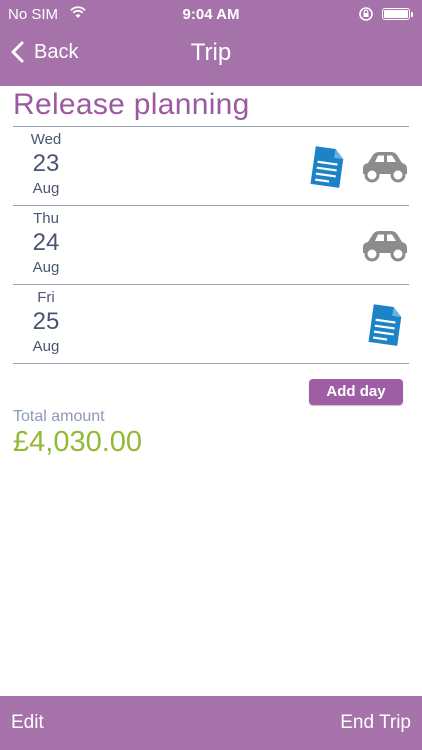  Describe the element at coordinates (375, 723) in the screenshot. I see `end-trip-button: End Trip` at that location.